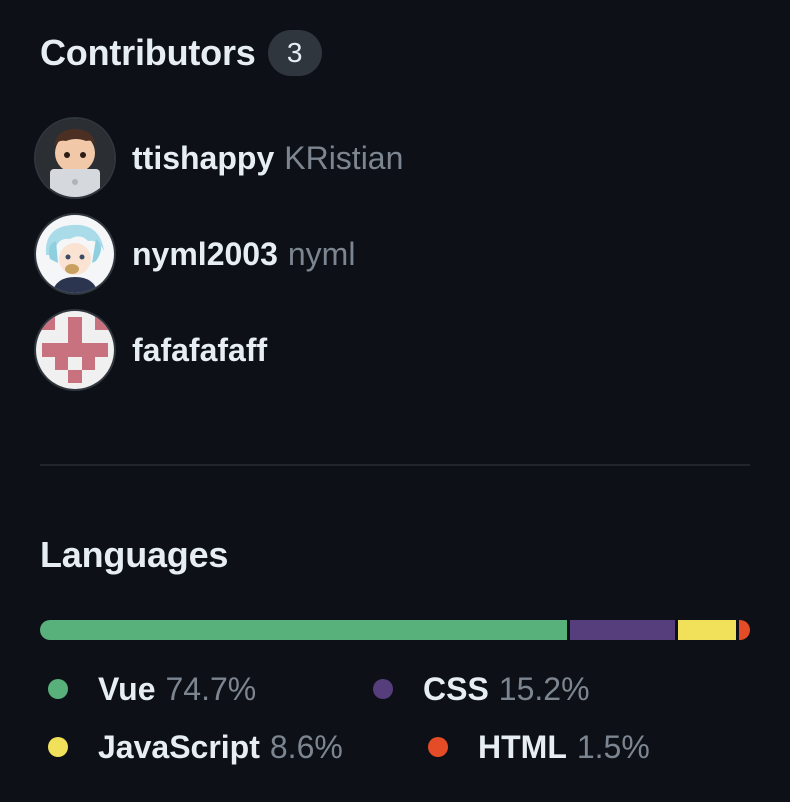 Image resolution: width=790 pixels, height=802 pixels. I want to click on language-percent: 1.5%, so click(613, 746).